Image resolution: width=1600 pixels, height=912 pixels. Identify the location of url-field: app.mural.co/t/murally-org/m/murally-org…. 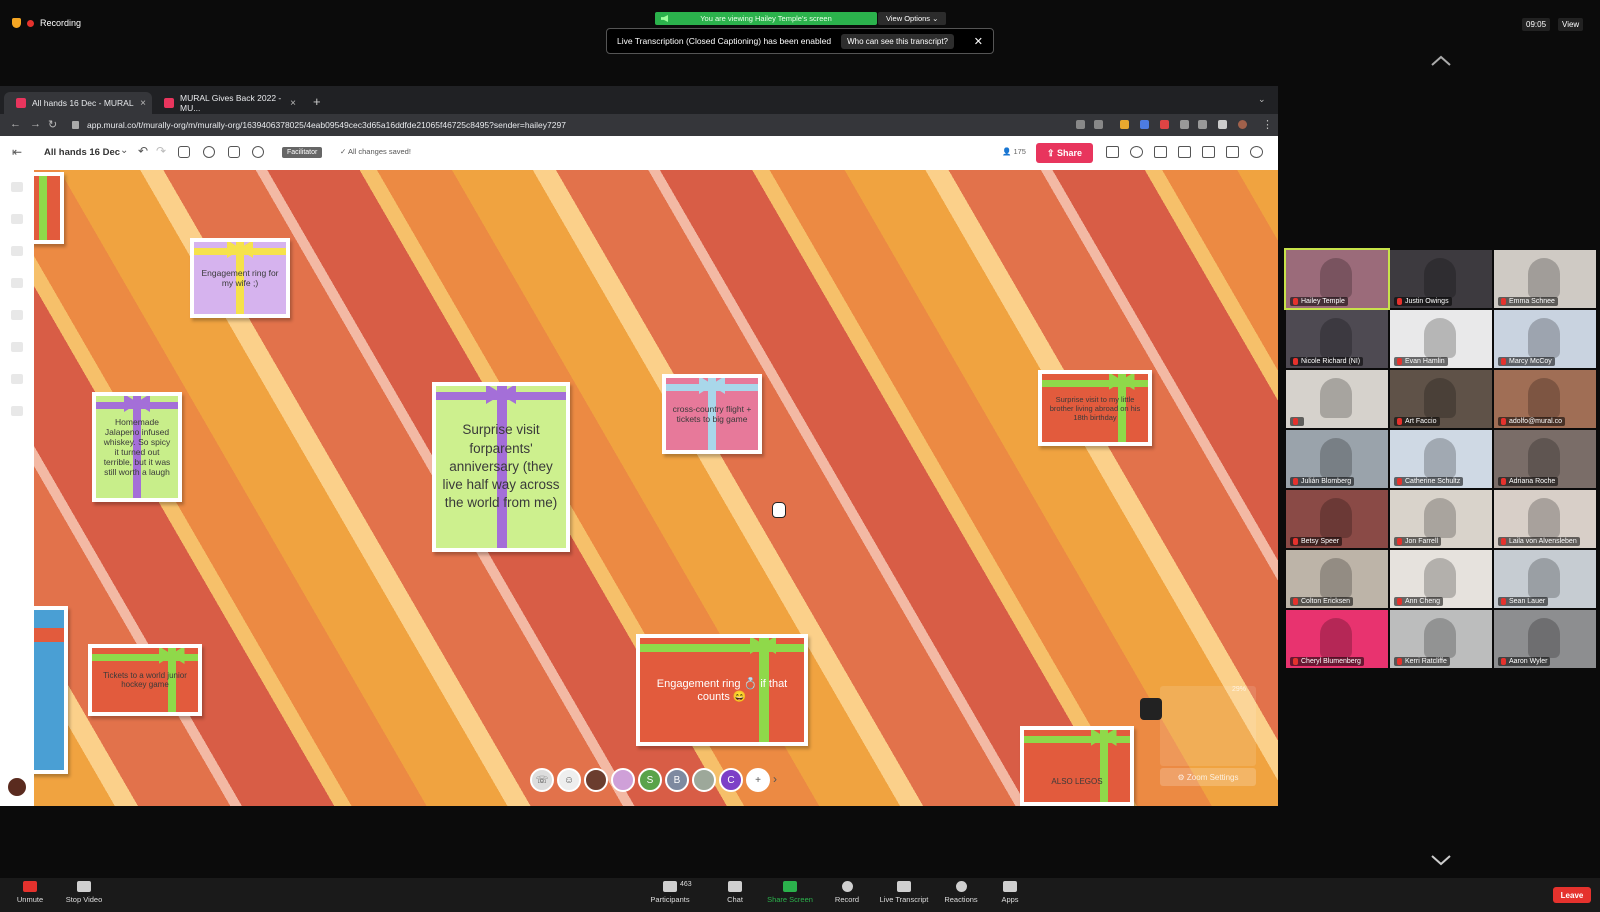
(572, 125).